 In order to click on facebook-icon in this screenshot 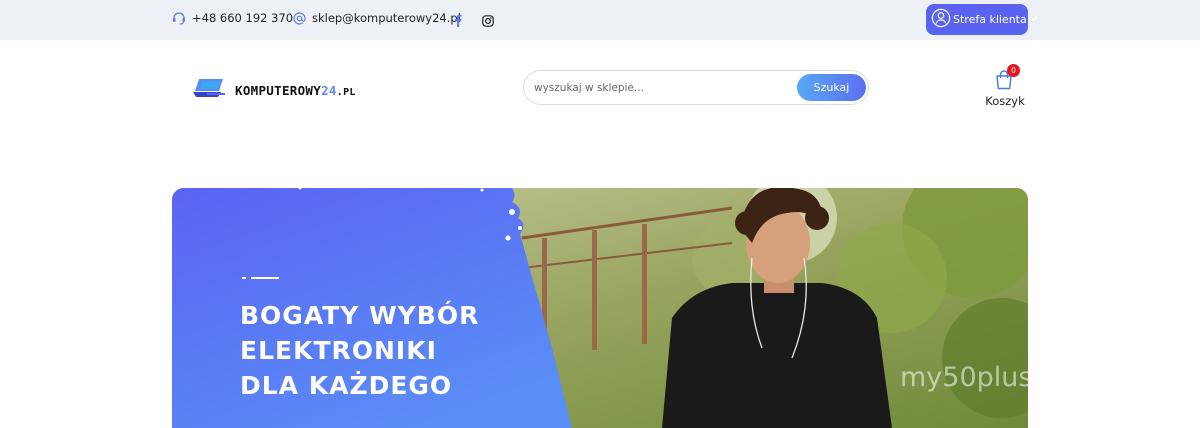, I will do `click(458, 21)`.